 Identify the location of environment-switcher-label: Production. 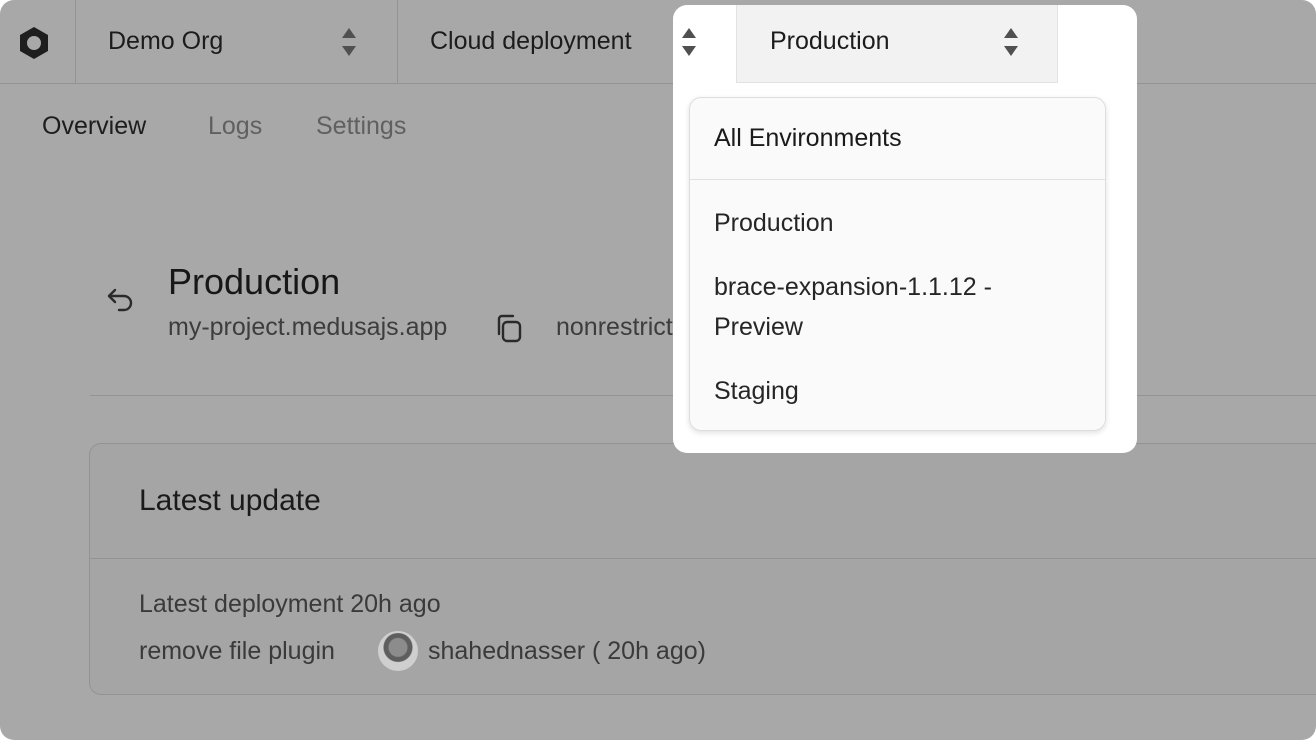
(830, 41).